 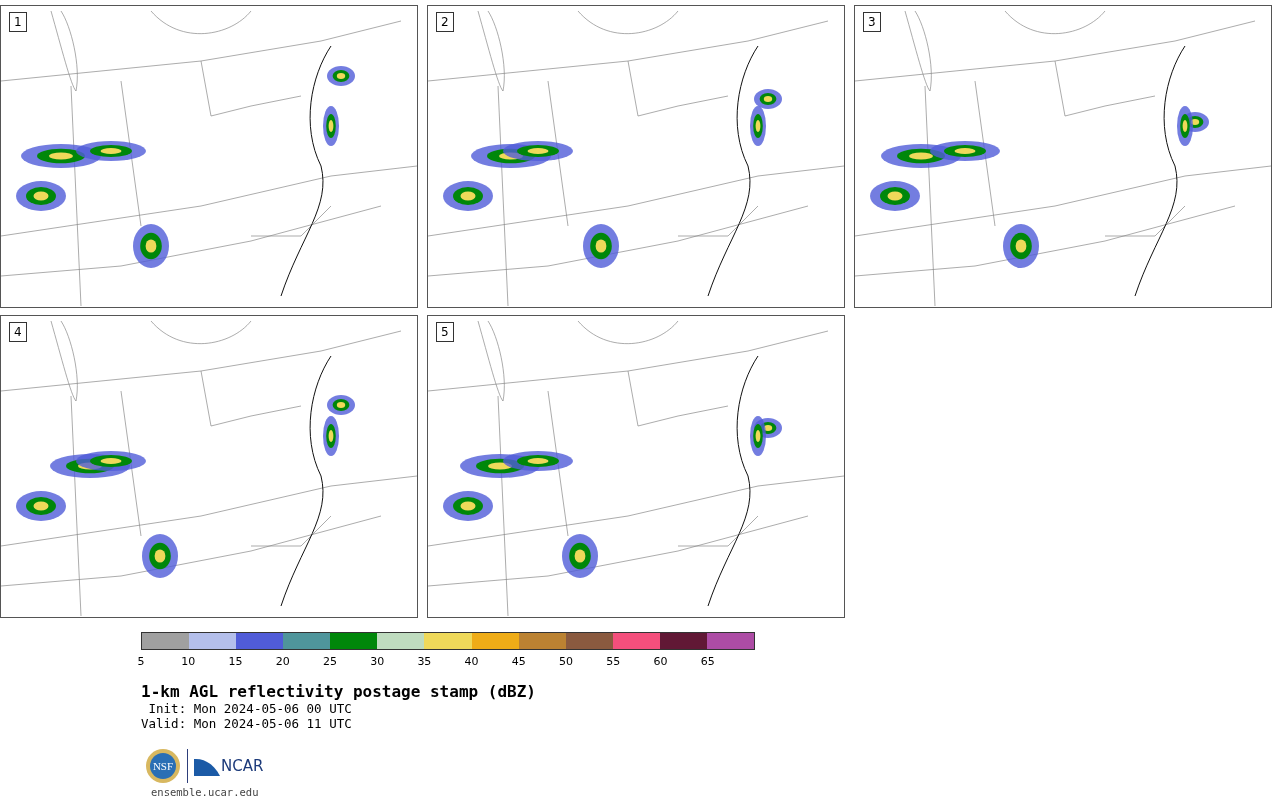 What do you see at coordinates (338, 691) in the screenshot?
I see `chart-title: 1-km AGL reflectivity postage stamp (dBZ)` at bounding box center [338, 691].